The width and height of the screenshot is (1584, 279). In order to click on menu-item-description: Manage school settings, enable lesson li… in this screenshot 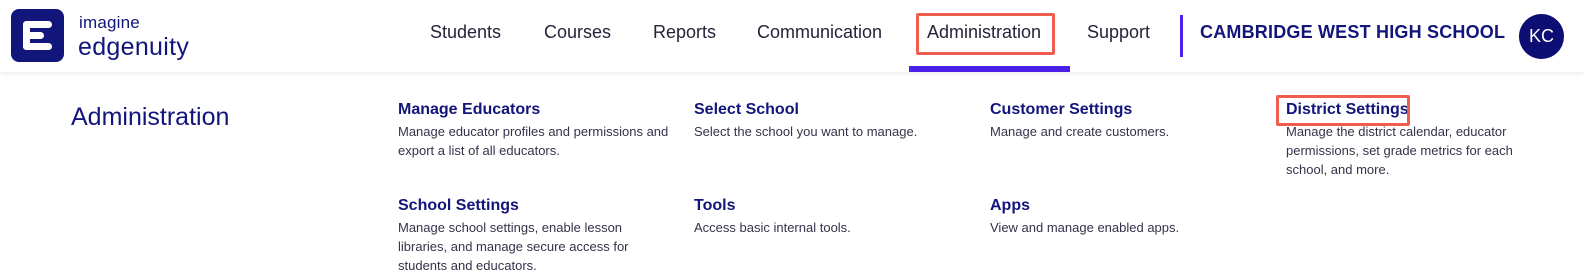, I will do `click(513, 246)`.